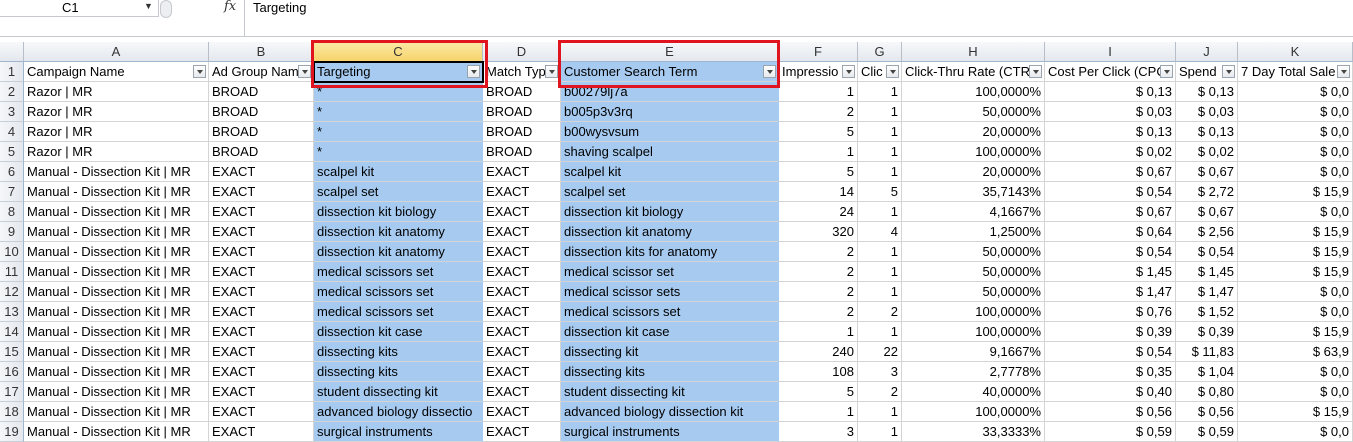 This screenshot has height=442, width=1353. What do you see at coordinates (398, 192) in the screenshot?
I see `cell-c7: scalpel set` at bounding box center [398, 192].